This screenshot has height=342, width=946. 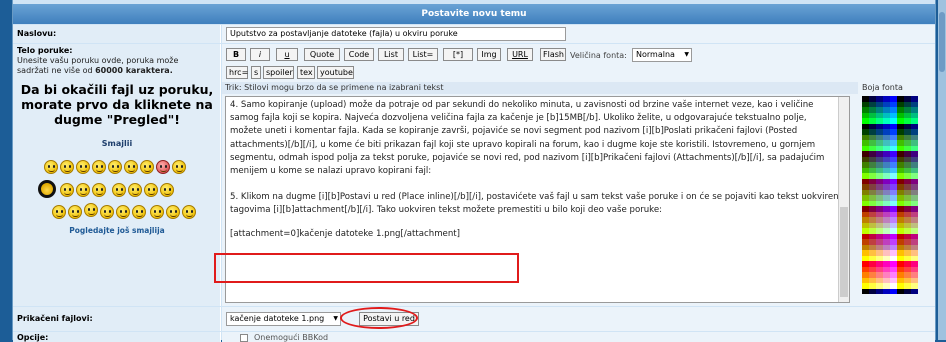 I want to click on font-color-label: Boja fonta, so click(x=882, y=87).